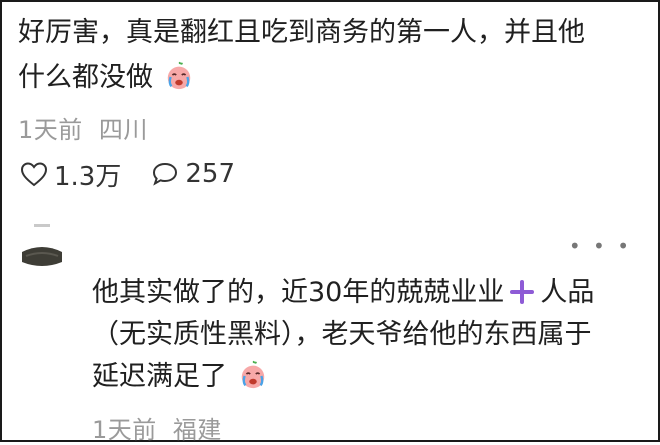  What do you see at coordinates (85, 77) in the screenshot?
I see `comment-line-2-text: 什么都没做` at bounding box center [85, 77].